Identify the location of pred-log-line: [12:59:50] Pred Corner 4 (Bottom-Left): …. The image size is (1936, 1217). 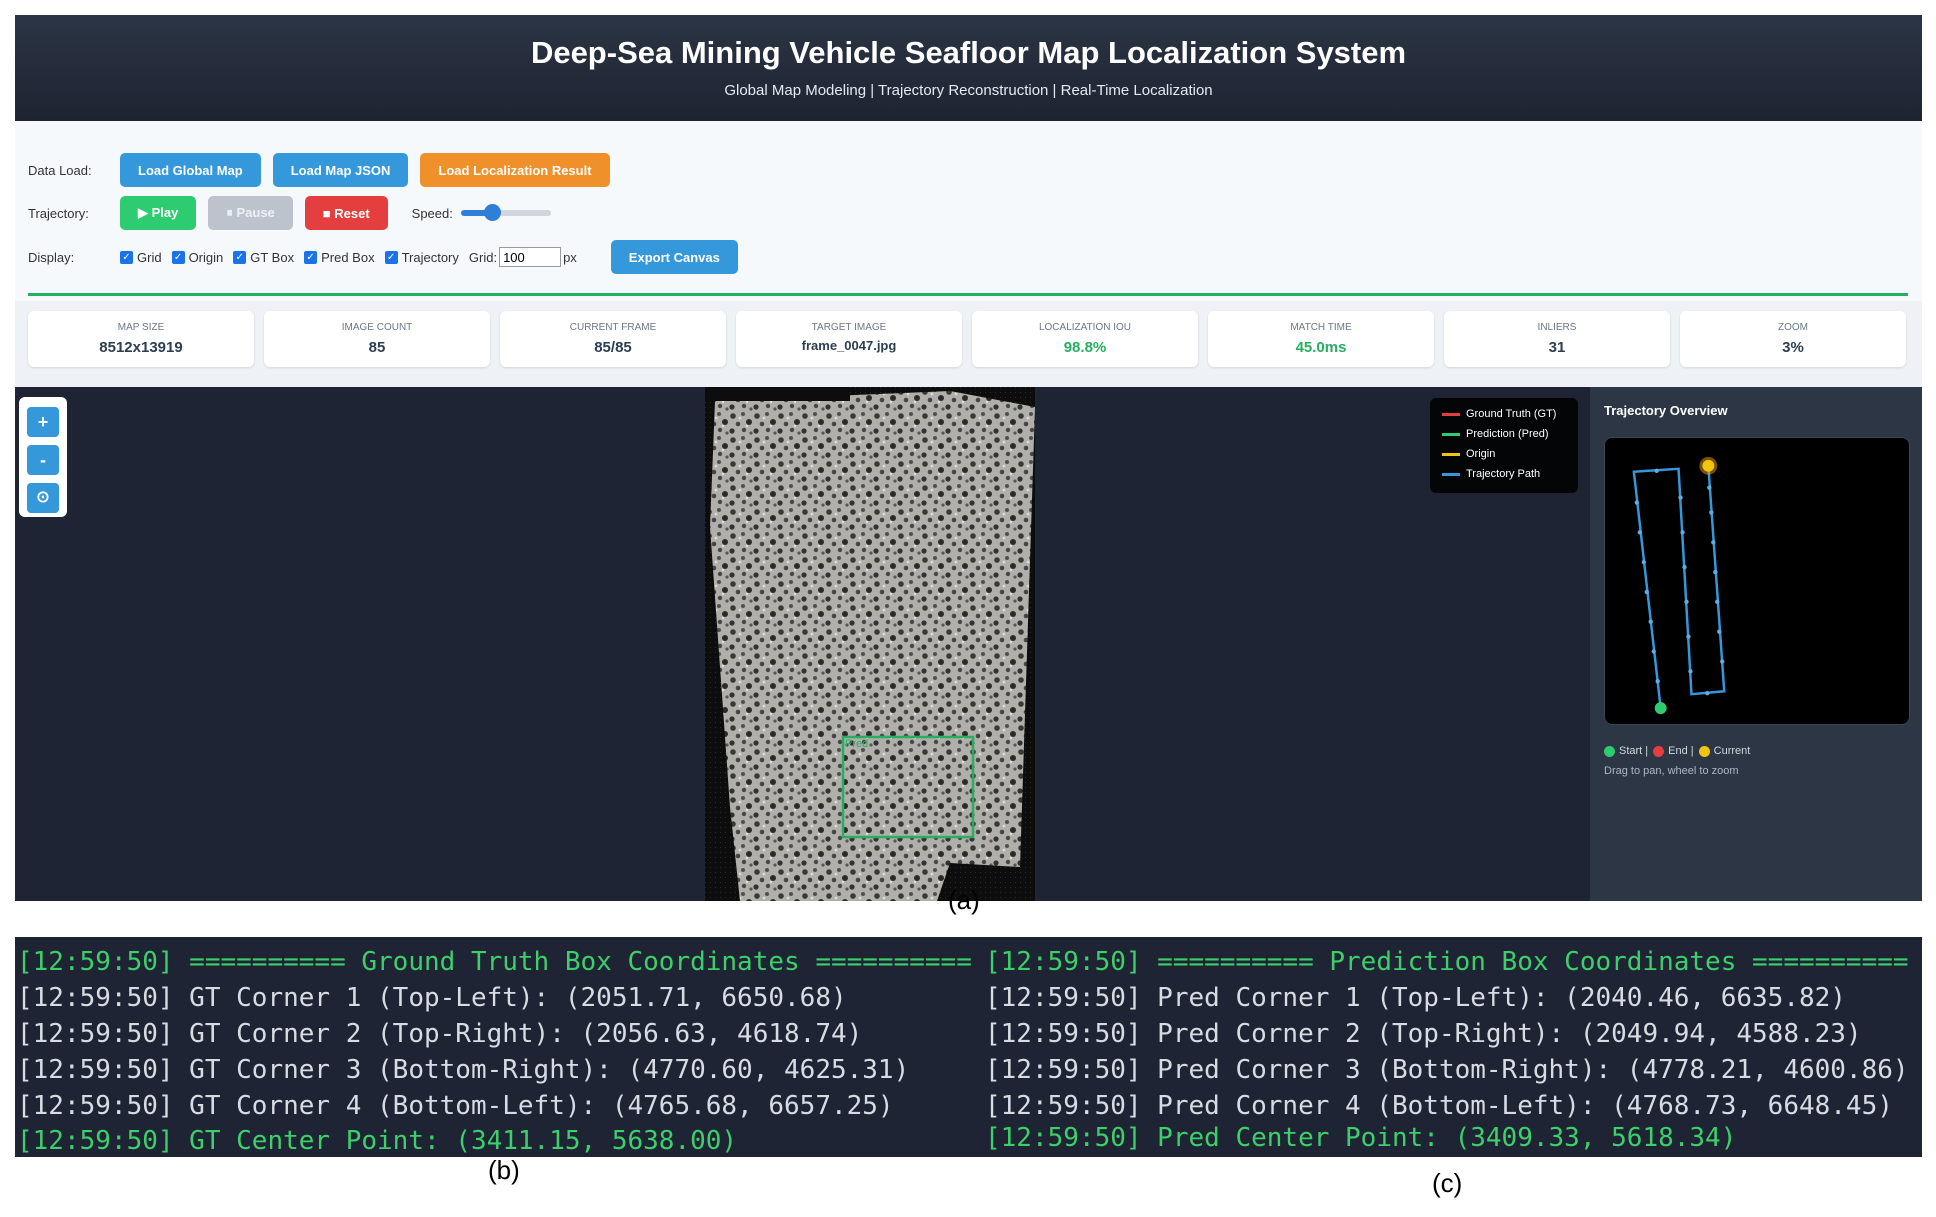
(1439, 1106).